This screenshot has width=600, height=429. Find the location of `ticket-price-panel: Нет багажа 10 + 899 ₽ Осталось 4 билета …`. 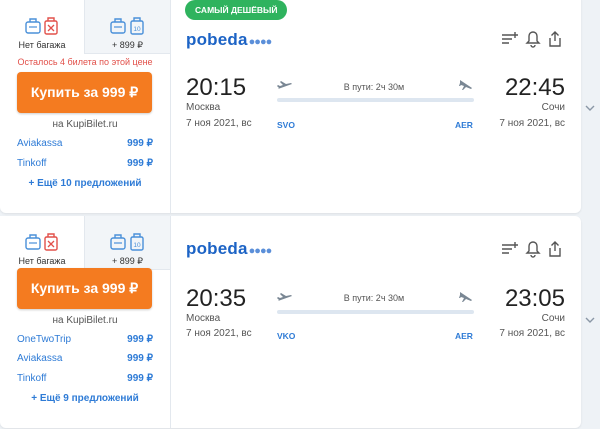

ticket-price-panel: Нет багажа 10 + 899 ₽ Осталось 4 билета … is located at coordinates (85, 106).